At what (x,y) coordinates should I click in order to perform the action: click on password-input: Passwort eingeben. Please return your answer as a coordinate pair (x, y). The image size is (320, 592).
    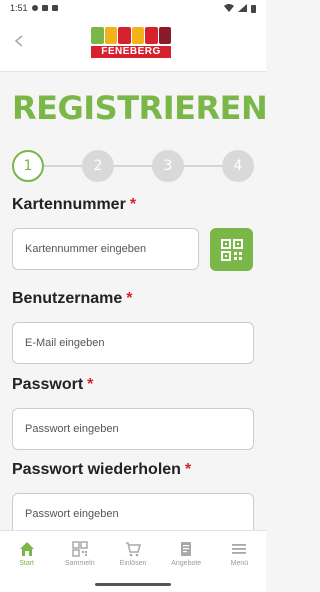
    Looking at the image, I should click on (133, 429).